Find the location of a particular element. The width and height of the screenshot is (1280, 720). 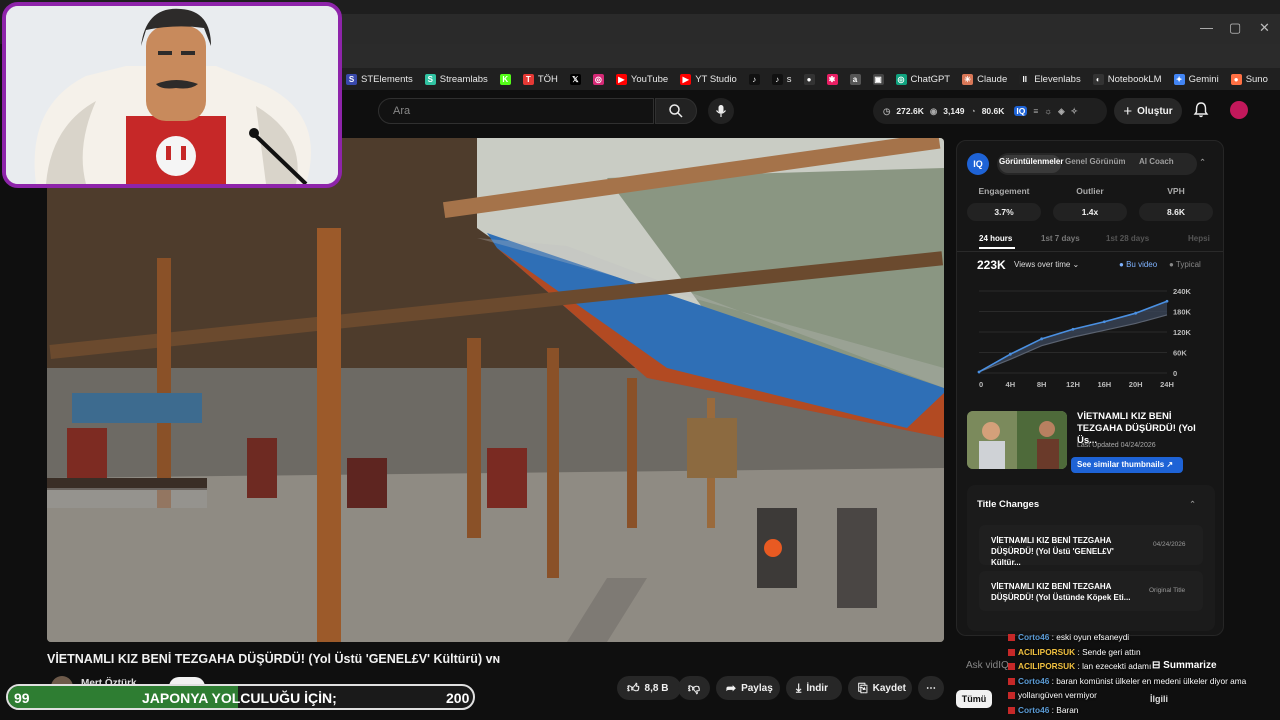

download-button: ⤓ İndir is located at coordinates (814, 688).